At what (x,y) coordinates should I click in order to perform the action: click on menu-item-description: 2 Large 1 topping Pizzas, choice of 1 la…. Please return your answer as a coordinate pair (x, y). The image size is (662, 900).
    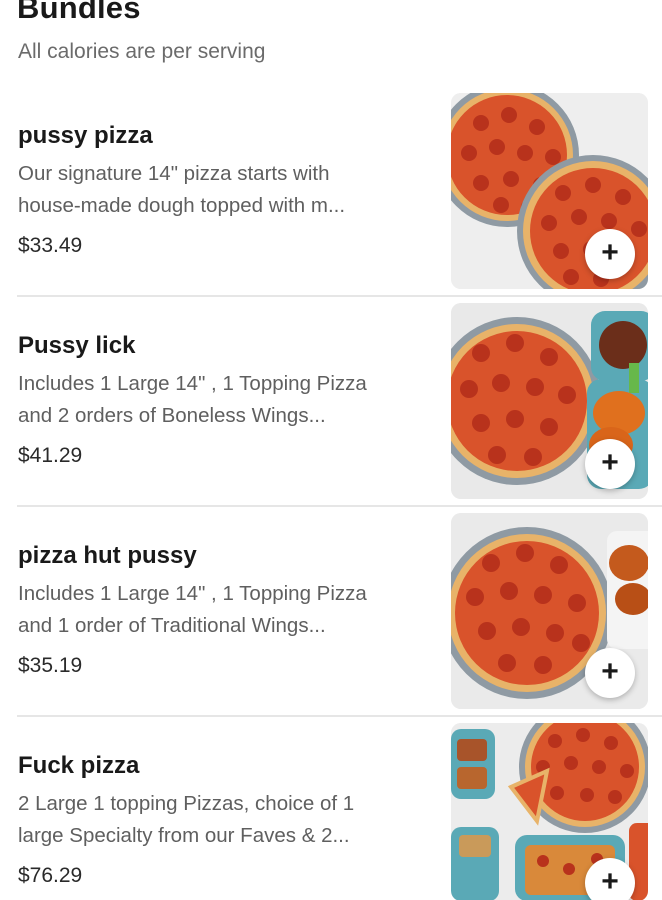
    Looking at the image, I should click on (186, 819).